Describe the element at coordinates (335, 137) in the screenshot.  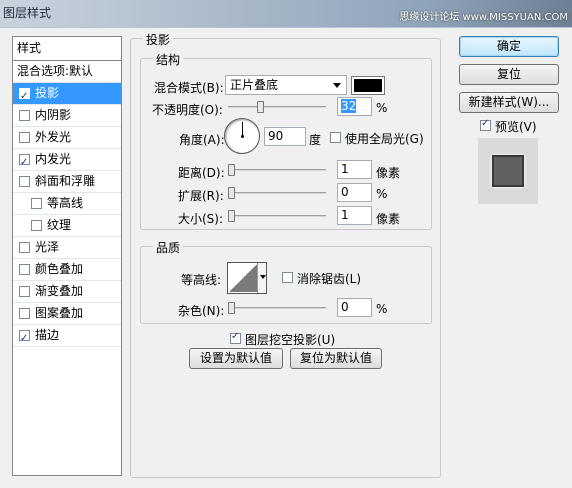
I see `global-light-checkbox` at that location.